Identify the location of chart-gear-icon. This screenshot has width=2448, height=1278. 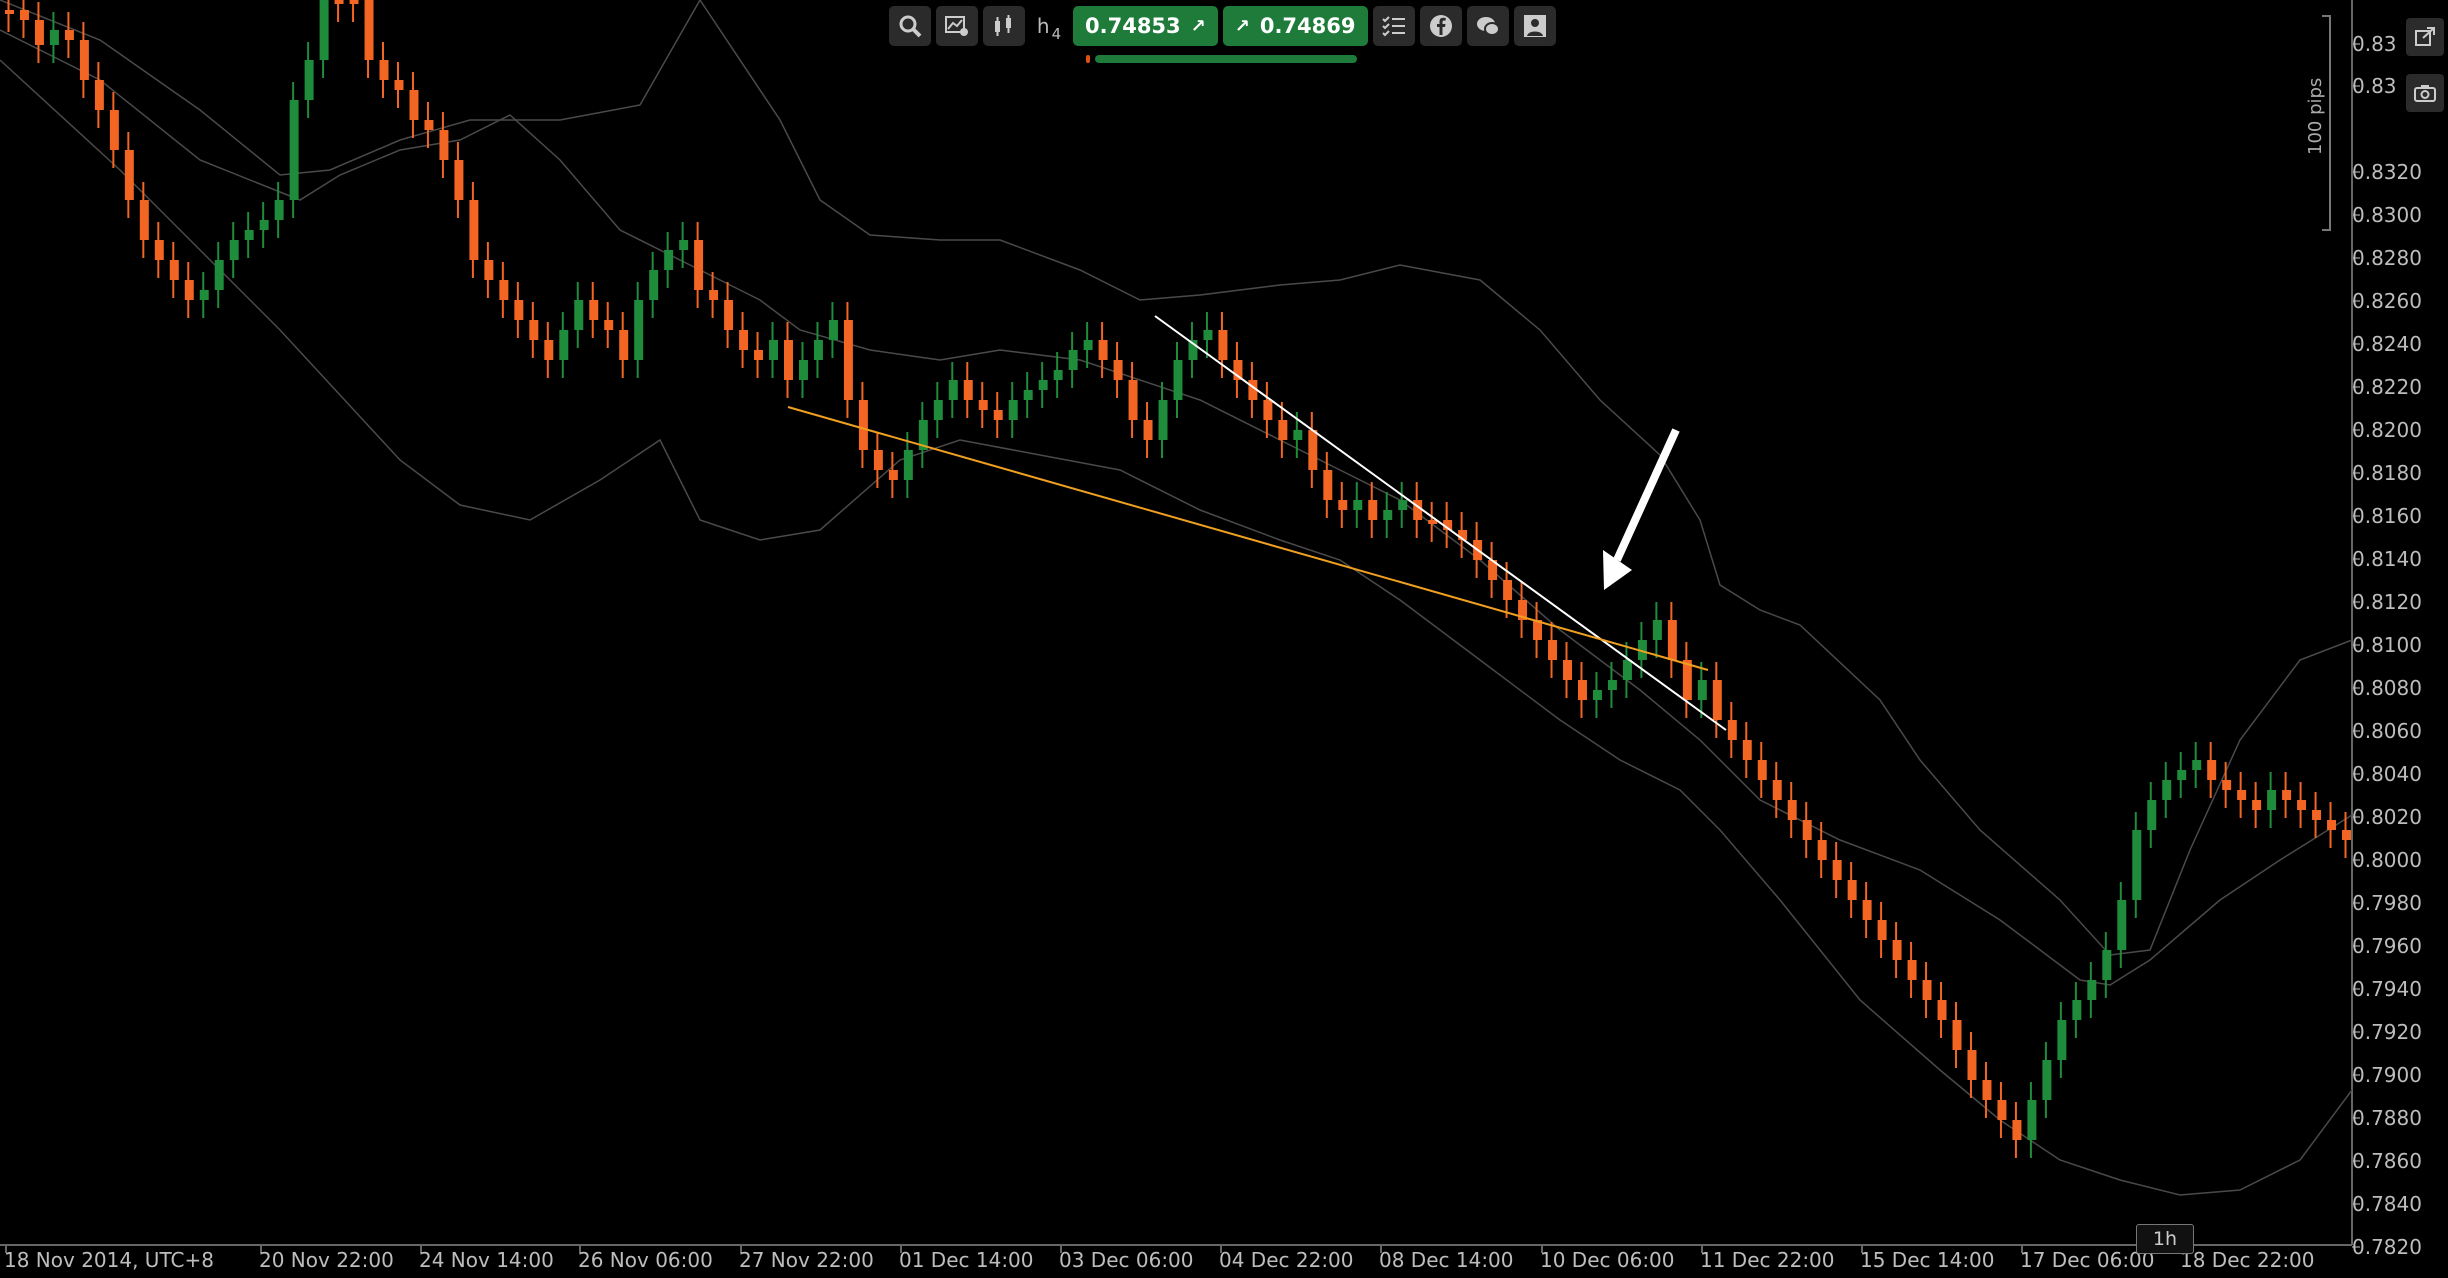
(956, 26).